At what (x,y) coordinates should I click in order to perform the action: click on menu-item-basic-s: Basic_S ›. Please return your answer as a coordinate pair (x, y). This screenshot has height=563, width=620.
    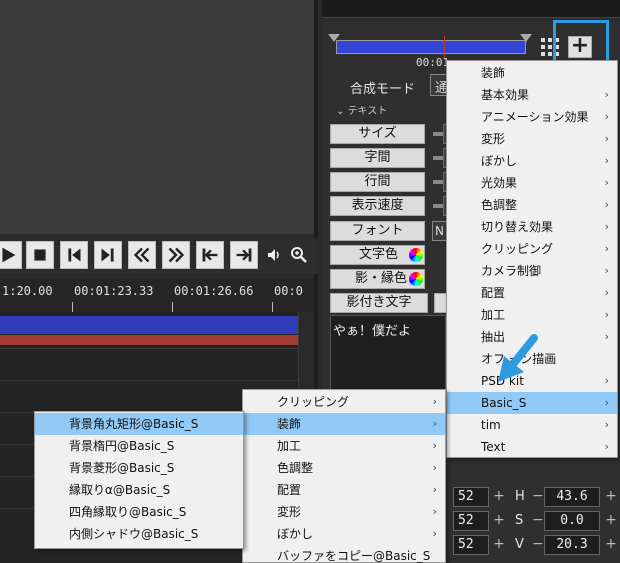
    Looking at the image, I should click on (532, 403).